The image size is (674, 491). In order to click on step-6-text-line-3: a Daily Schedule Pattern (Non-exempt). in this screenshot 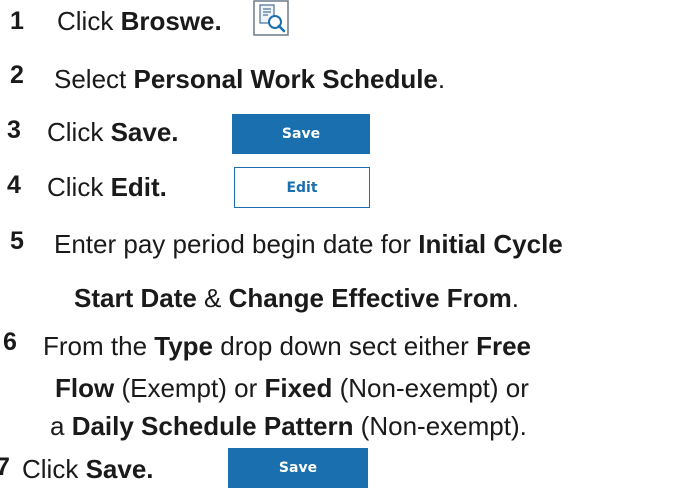, I will do `click(288, 426)`.